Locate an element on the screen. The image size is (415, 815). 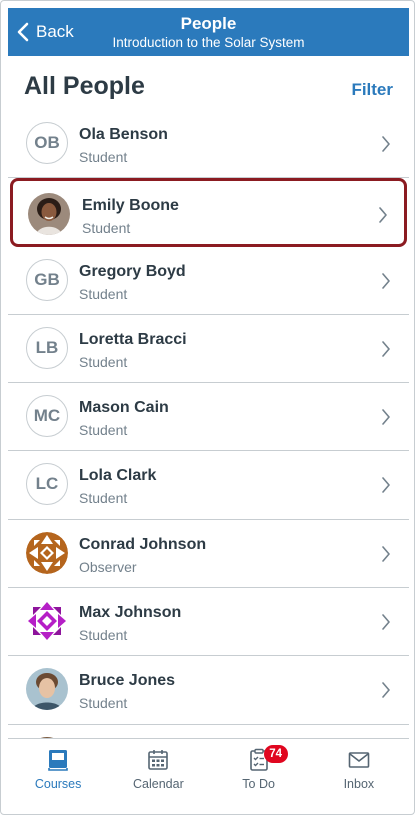
avatar: LB is located at coordinates (47, 347).